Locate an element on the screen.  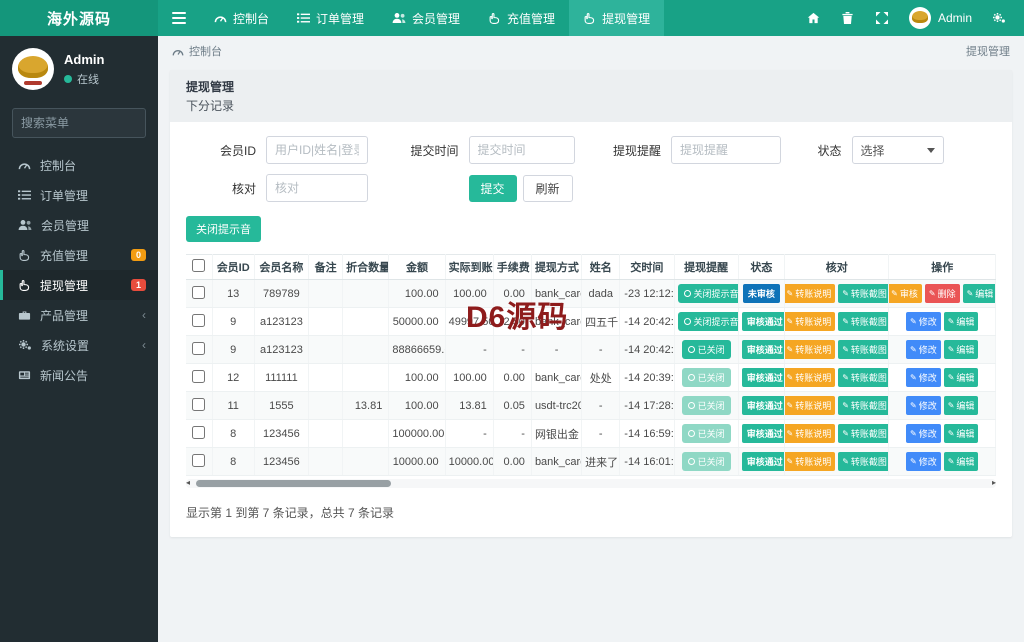
filter-row-1: 会员ID 提交时间 提现提醒 状态 选择 is located at coordinates (591, 150).